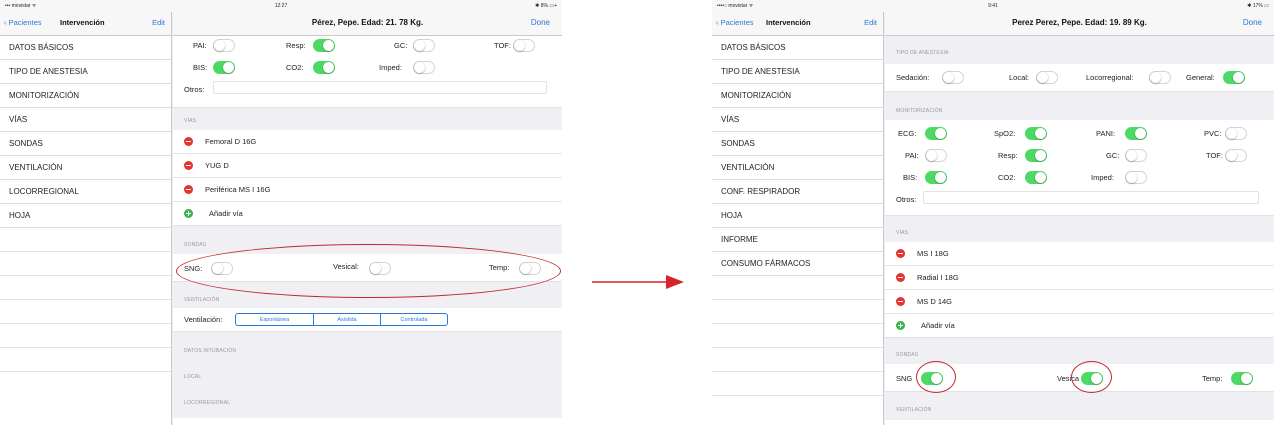 Image resolution: width=1274 pixels, height=425 pixels. I want to click on pvc-toggle, so click(1236, 133).